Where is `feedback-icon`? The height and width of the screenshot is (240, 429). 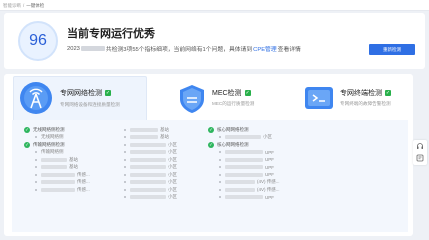
feedback-icon is located at coordinates (420, 158).